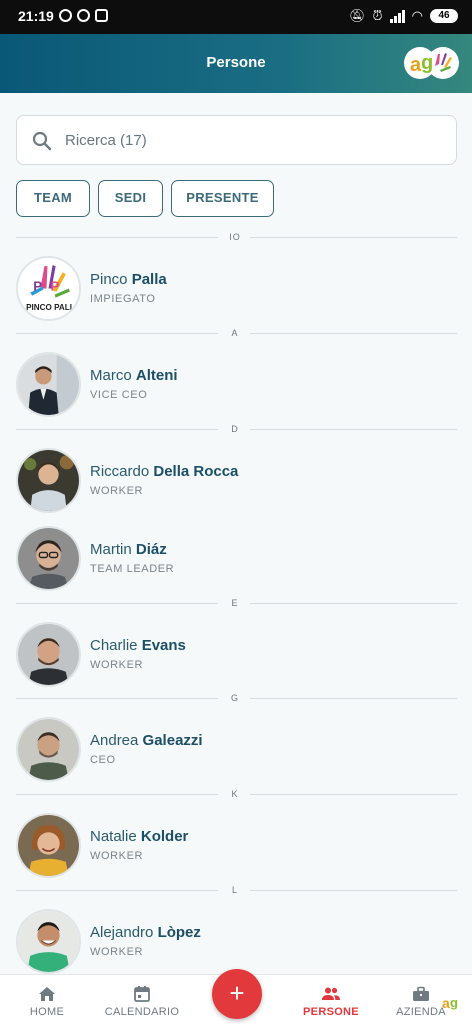 The image size is (472, 1024). I want to click on briefcase-icon, so click(421, 993).